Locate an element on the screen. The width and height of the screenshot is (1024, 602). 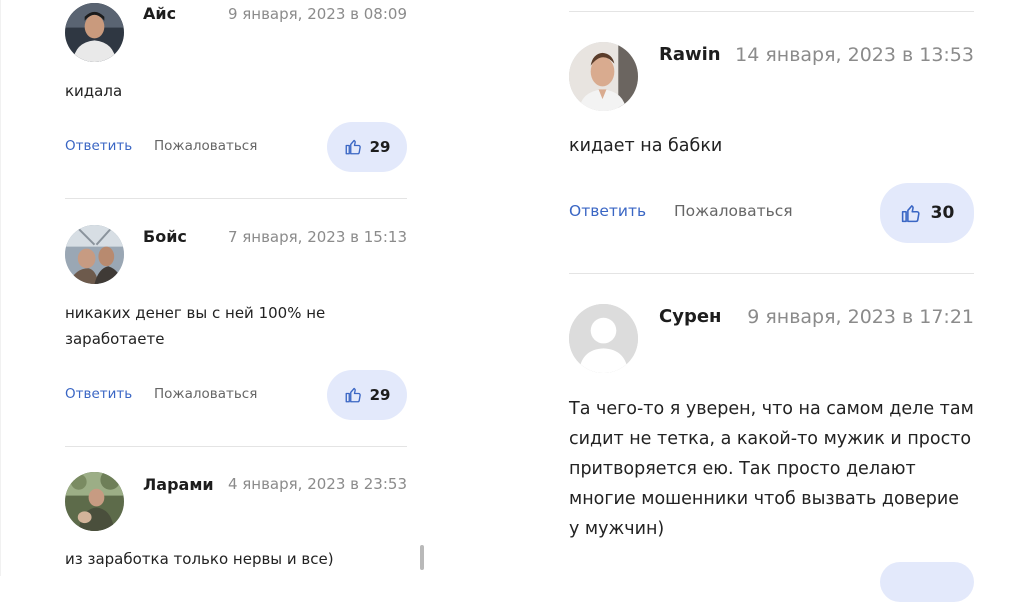
comment-author: Айс is located at coordinates (159, 13).